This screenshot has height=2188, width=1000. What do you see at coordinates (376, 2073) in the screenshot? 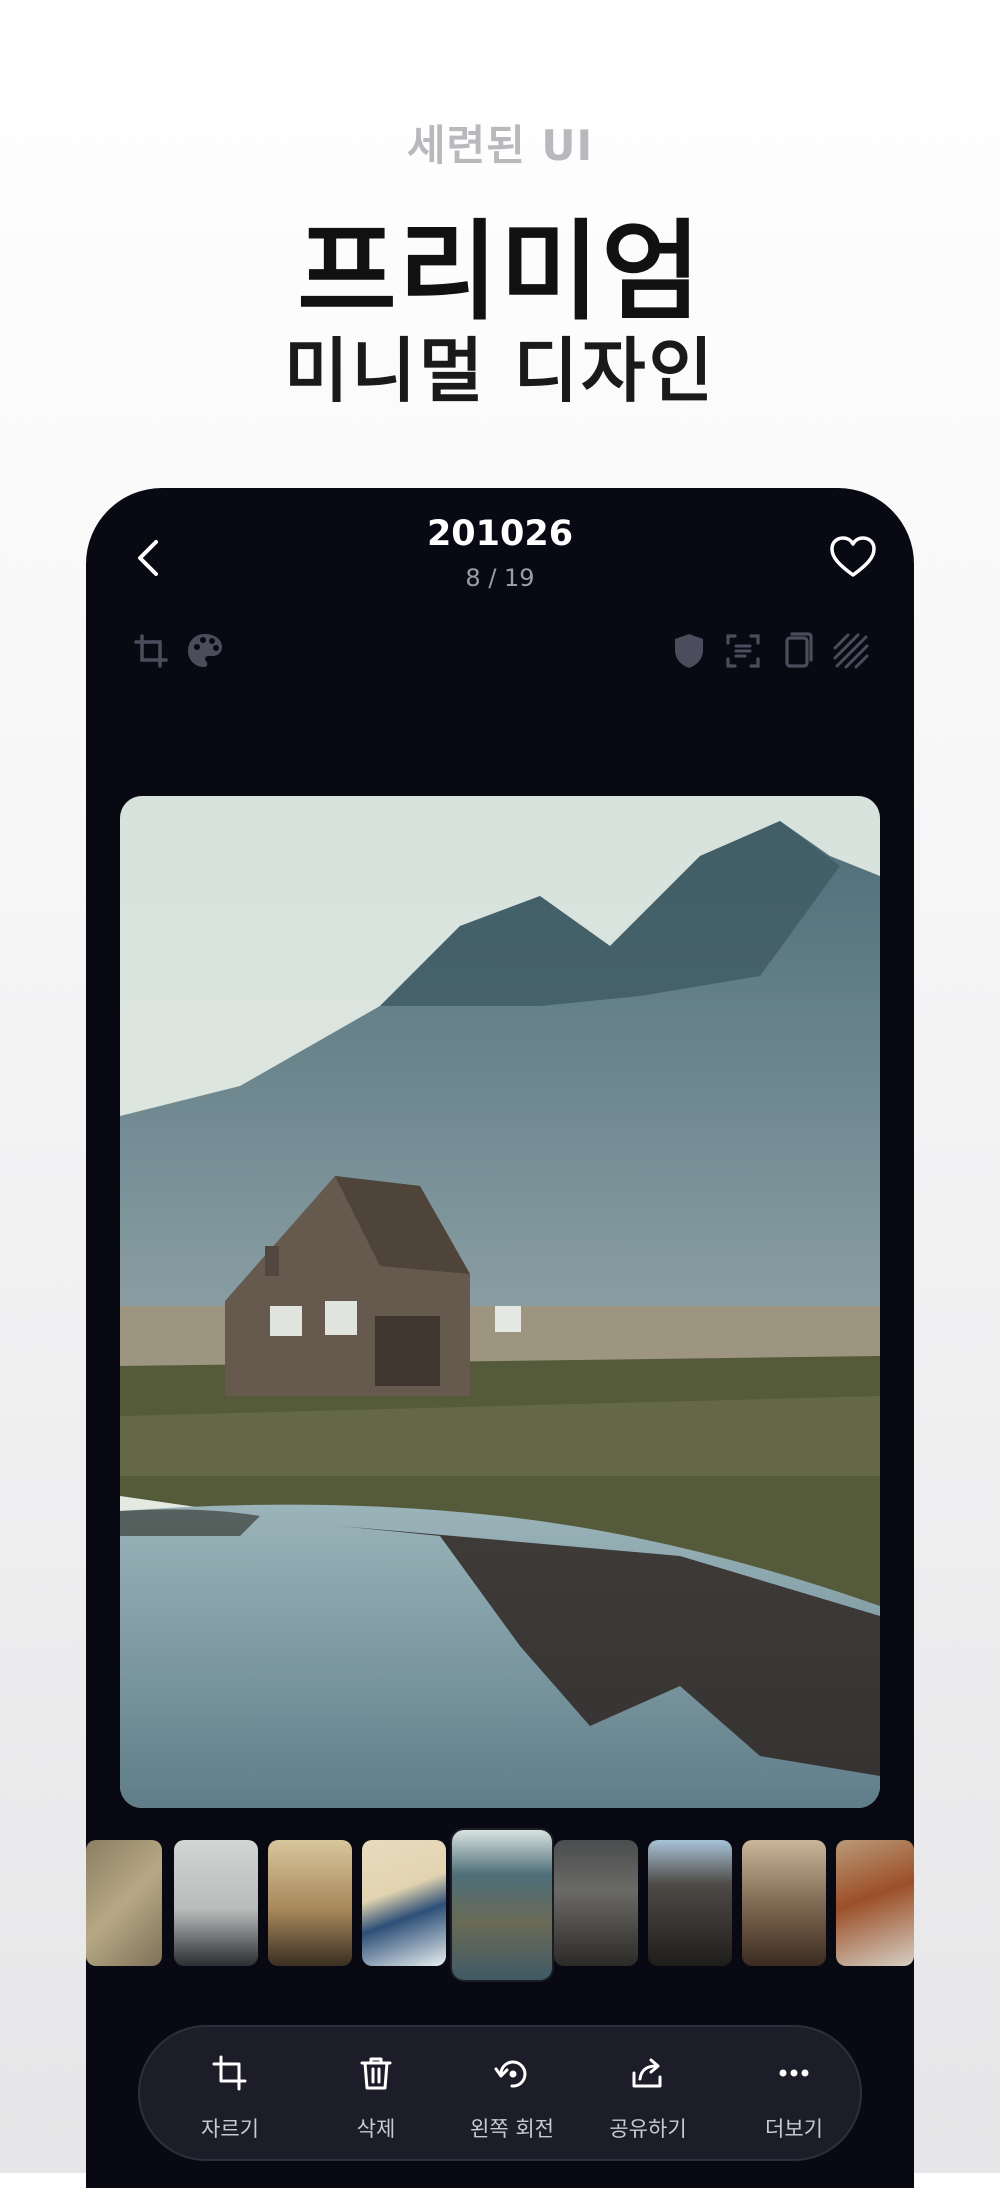
I see `trash-icon` at bounding box center [376, 2073].